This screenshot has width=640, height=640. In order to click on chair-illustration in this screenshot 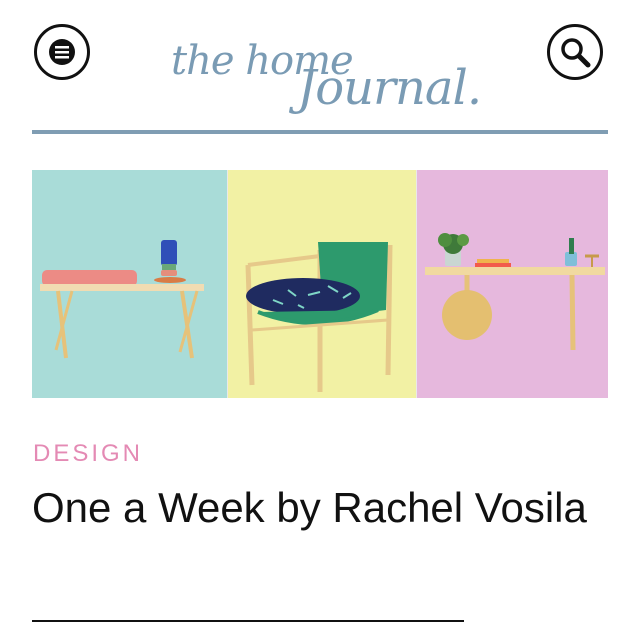, I will do `click(319, 317)`.